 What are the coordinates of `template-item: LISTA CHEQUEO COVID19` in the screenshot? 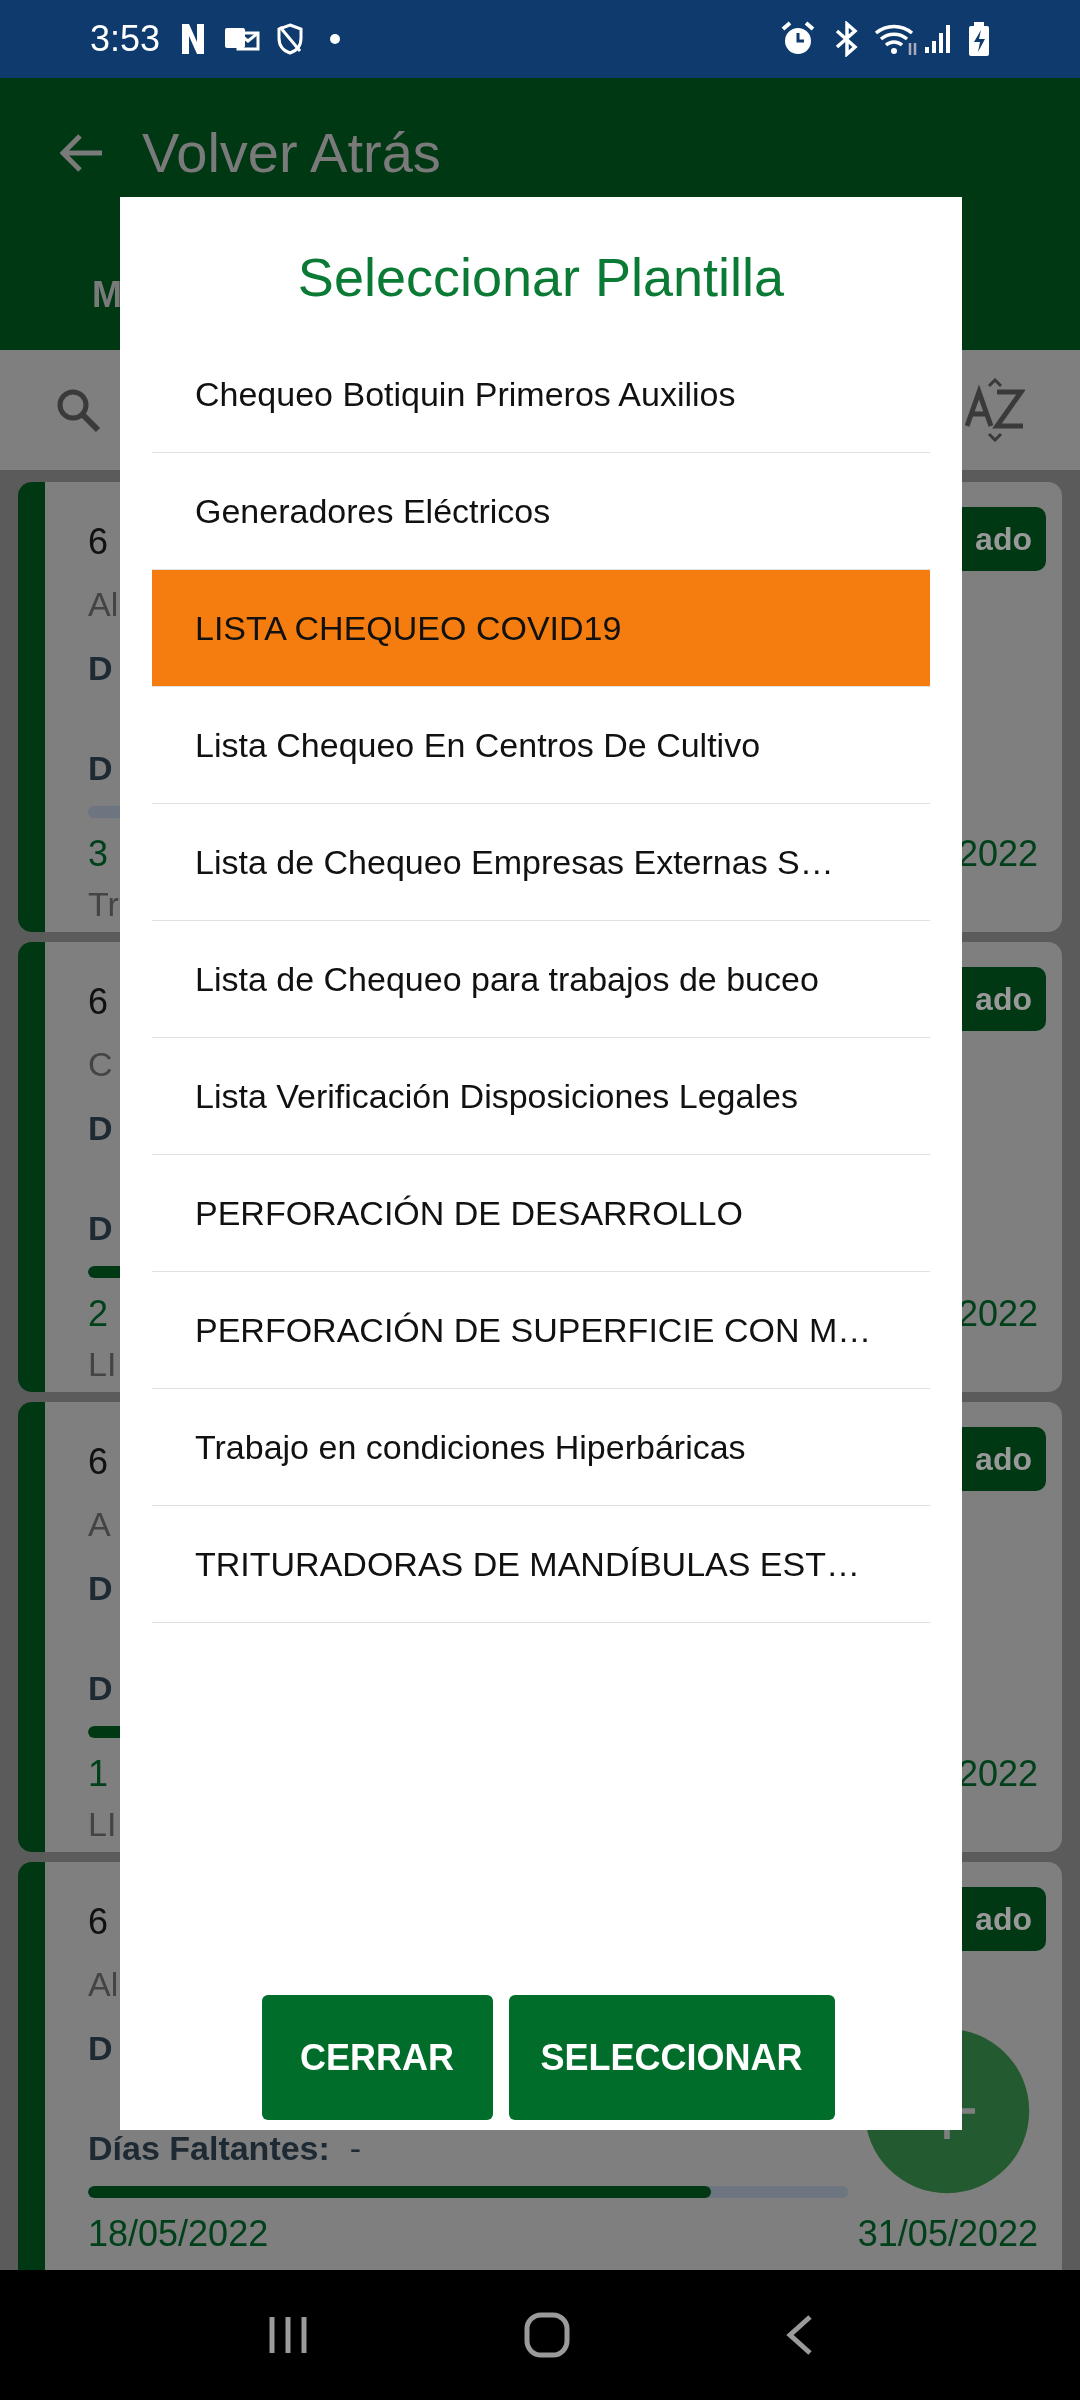 It's located at (541, 628).